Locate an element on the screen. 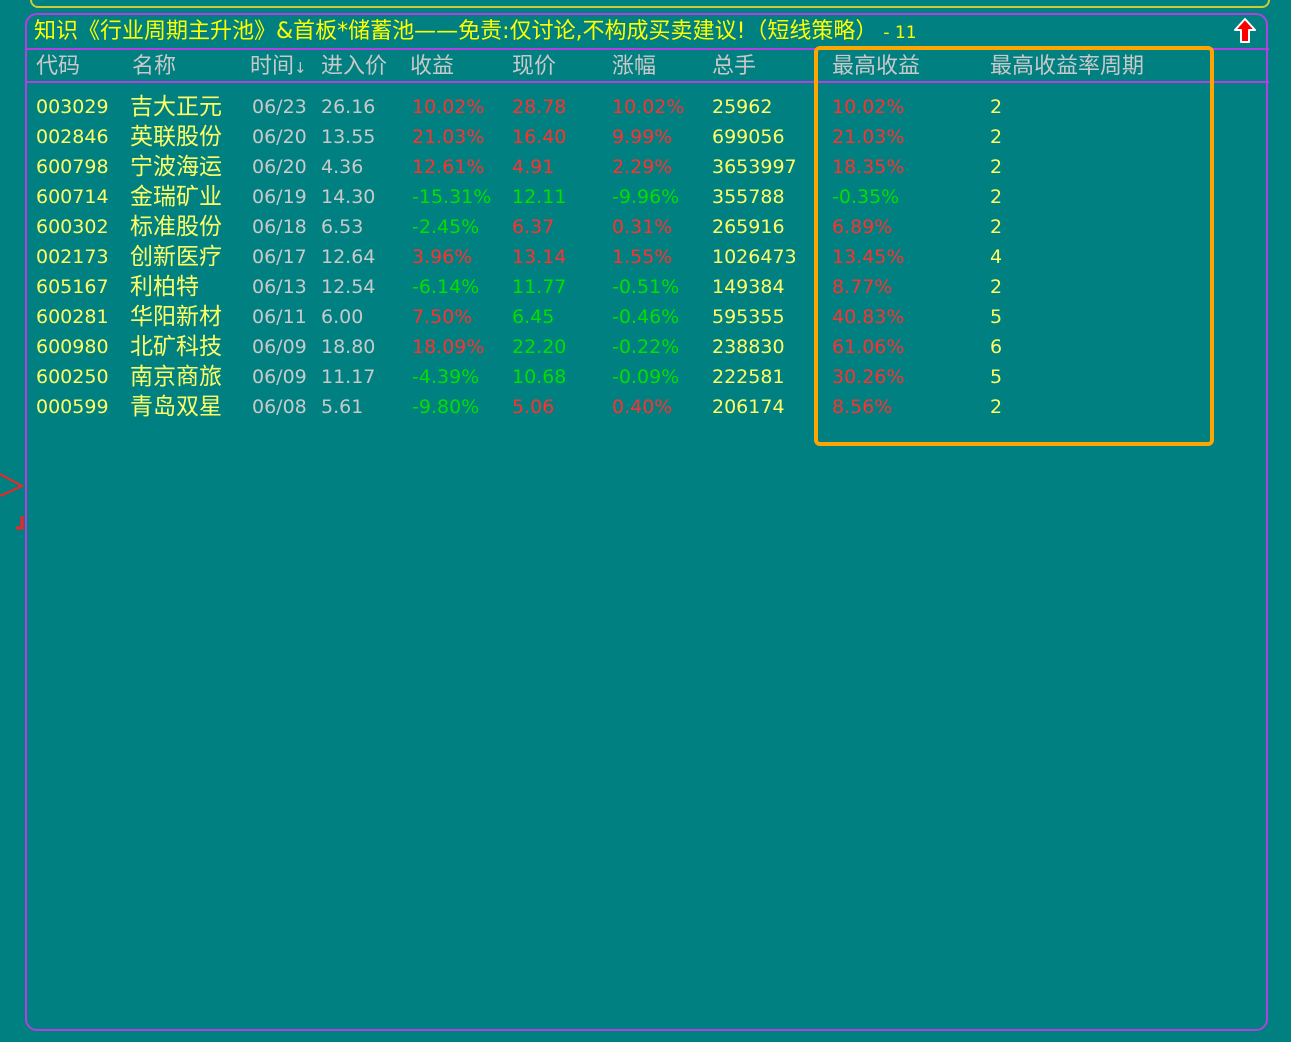 Image resolution: width=1291 pixels, height=1042 pixels. return-value: 3.96% is located at coordinates (442, 257).